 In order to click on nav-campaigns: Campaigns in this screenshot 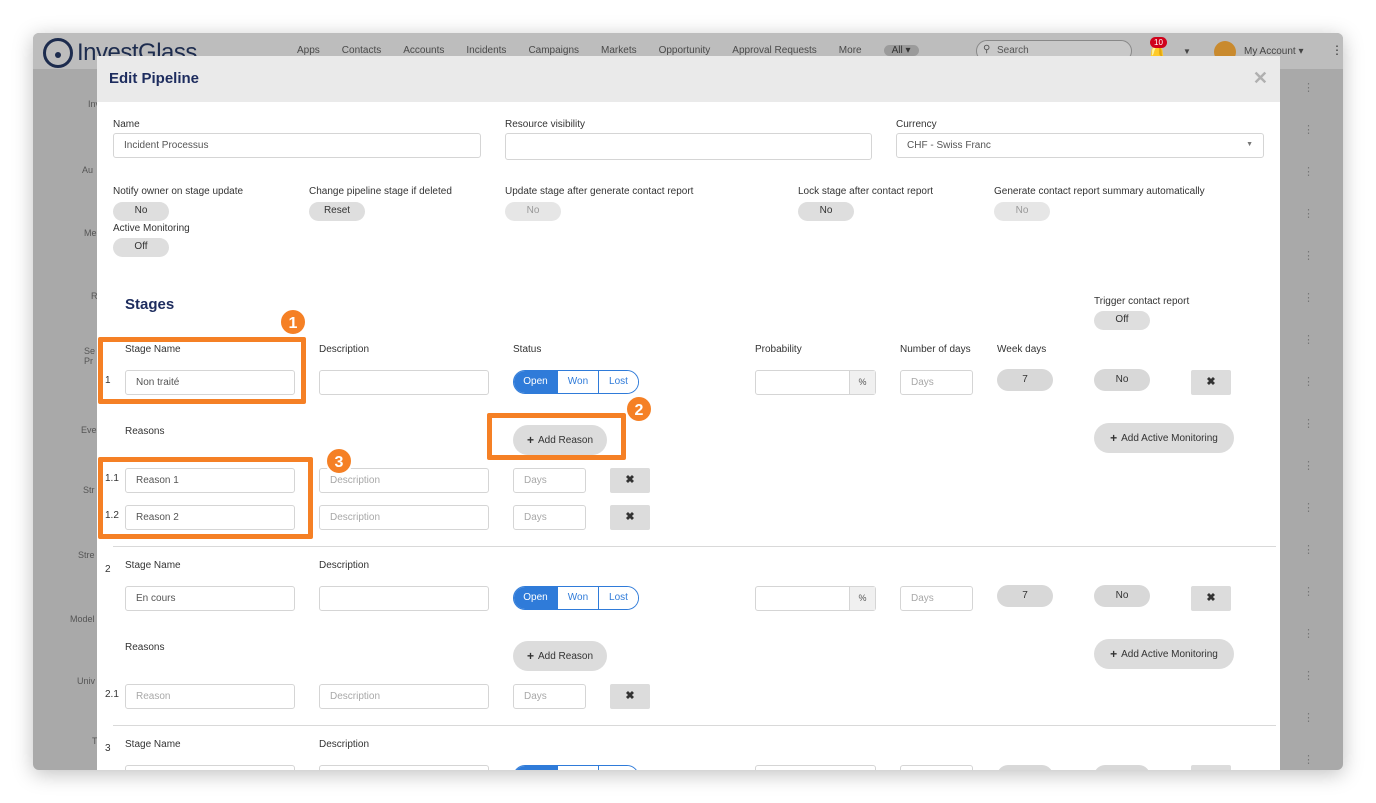, I will do `click(553, 50)`.